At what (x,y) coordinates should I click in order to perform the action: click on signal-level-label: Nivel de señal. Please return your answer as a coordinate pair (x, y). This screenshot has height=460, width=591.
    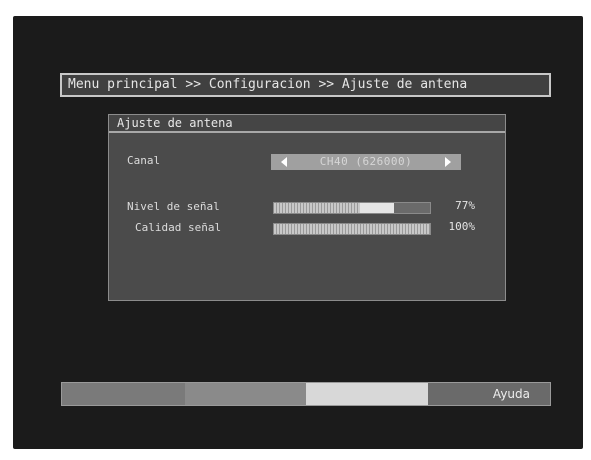
    Looking at the image, I should click on (173, 206).